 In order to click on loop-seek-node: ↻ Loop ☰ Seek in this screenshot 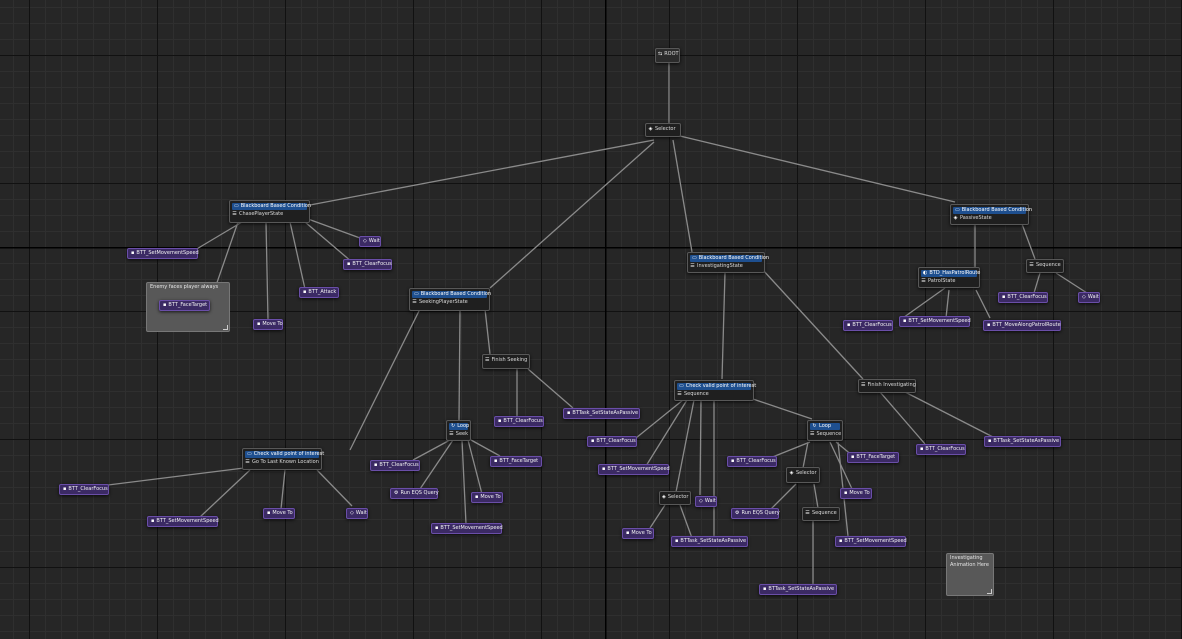, I will do `click(458, 430)`.